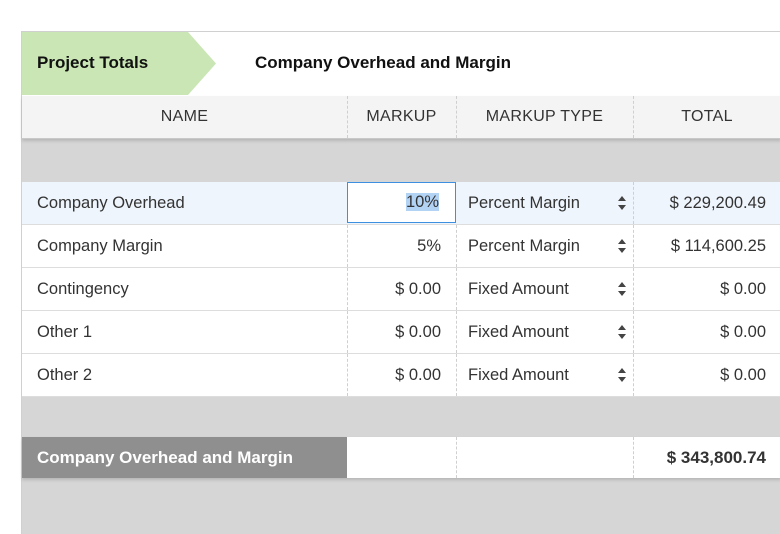 The width and height of the screenshot is (780, 534). I want to click on markup-input-value: 10%, so click(422, 202).